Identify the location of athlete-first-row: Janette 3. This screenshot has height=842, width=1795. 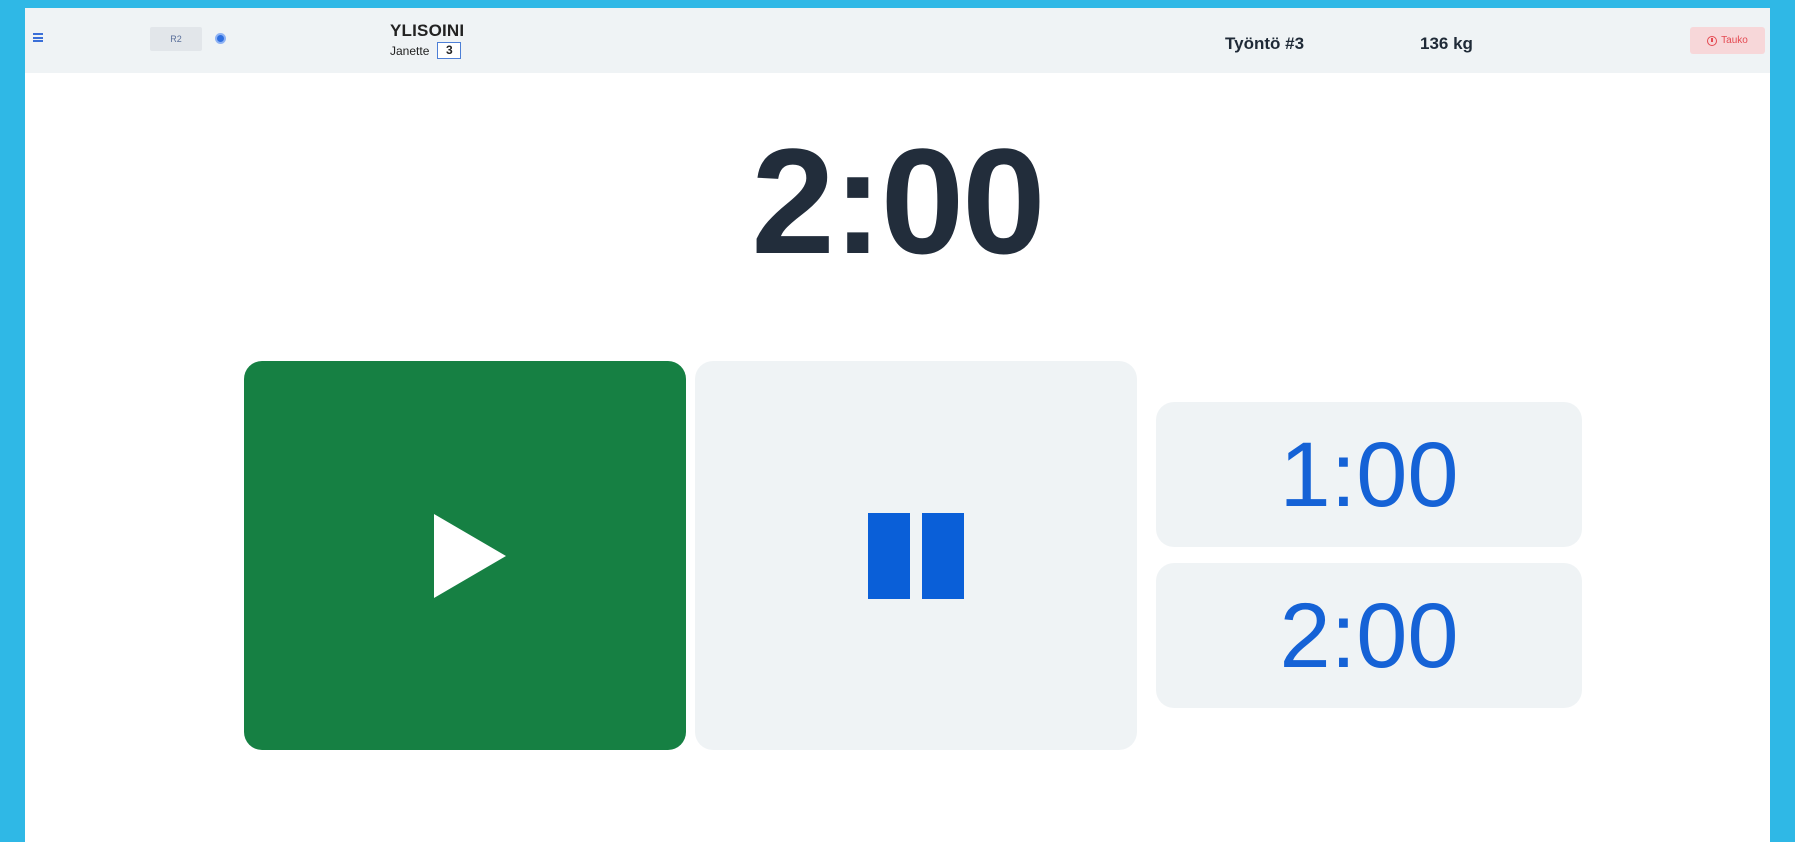
(427, 50).